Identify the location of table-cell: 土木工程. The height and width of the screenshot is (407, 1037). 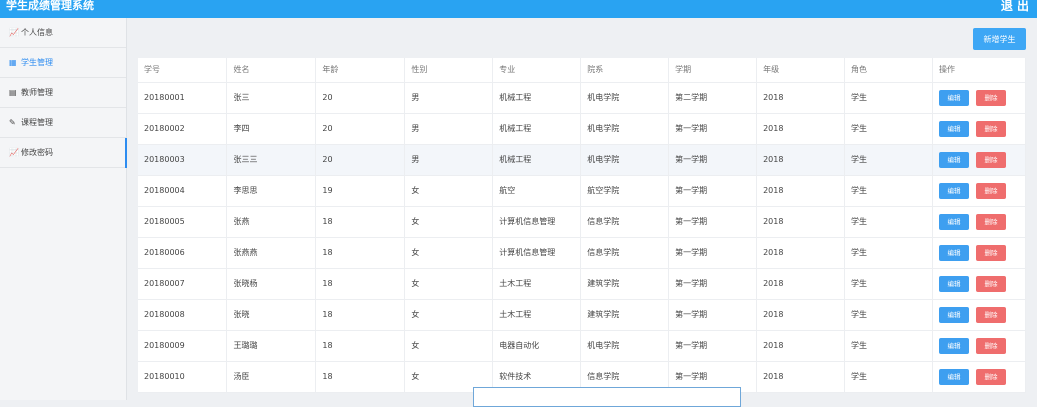
(537, 315).